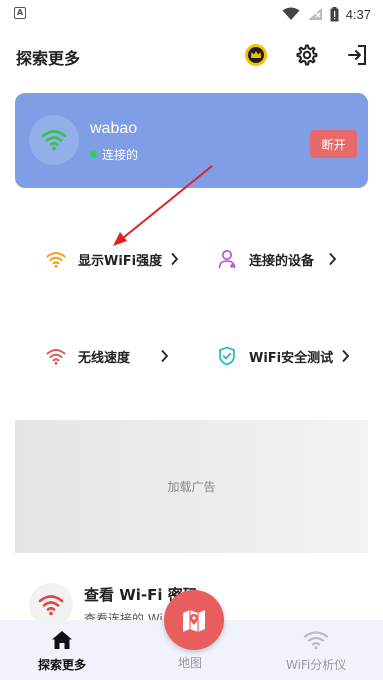 The image size is (383, 680). Describe the element at coordinates (291, 13) in the screenshot. I see `wifi-status-icon` at that location.